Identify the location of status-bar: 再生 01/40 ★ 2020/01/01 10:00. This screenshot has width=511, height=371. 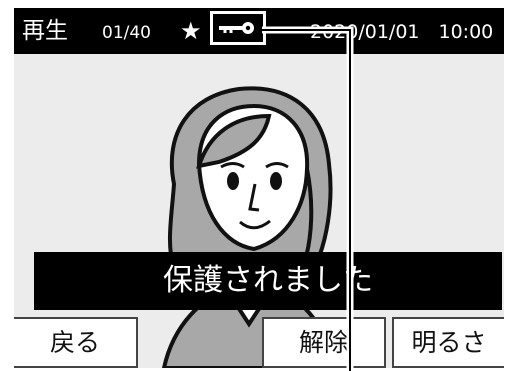
(259, 31).